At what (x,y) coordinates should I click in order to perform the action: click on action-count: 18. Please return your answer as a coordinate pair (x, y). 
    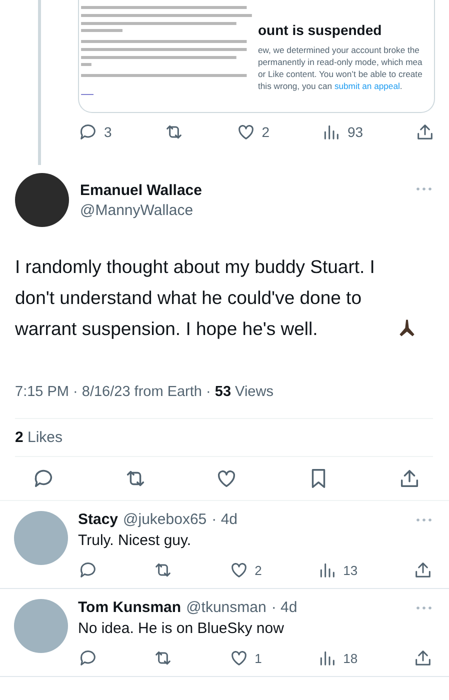
    Looking at the image, I should click on (350, 658).